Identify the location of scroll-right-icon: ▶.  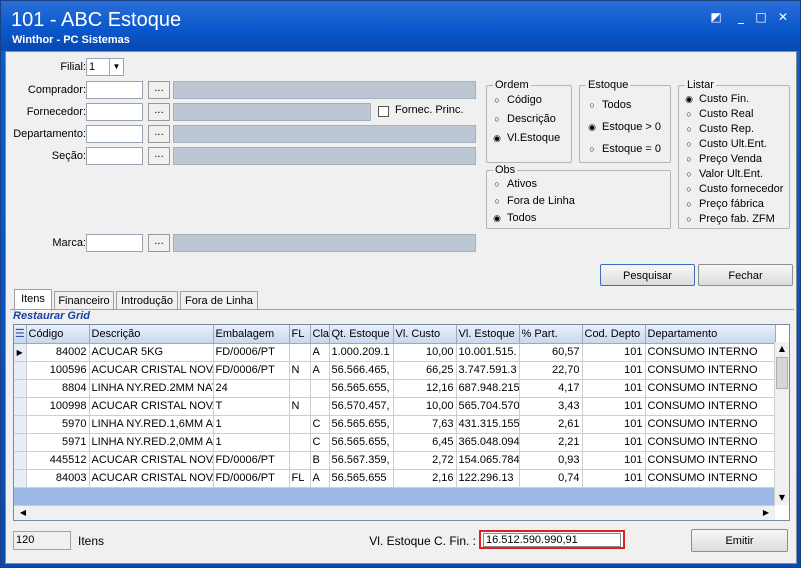
(766, 513).